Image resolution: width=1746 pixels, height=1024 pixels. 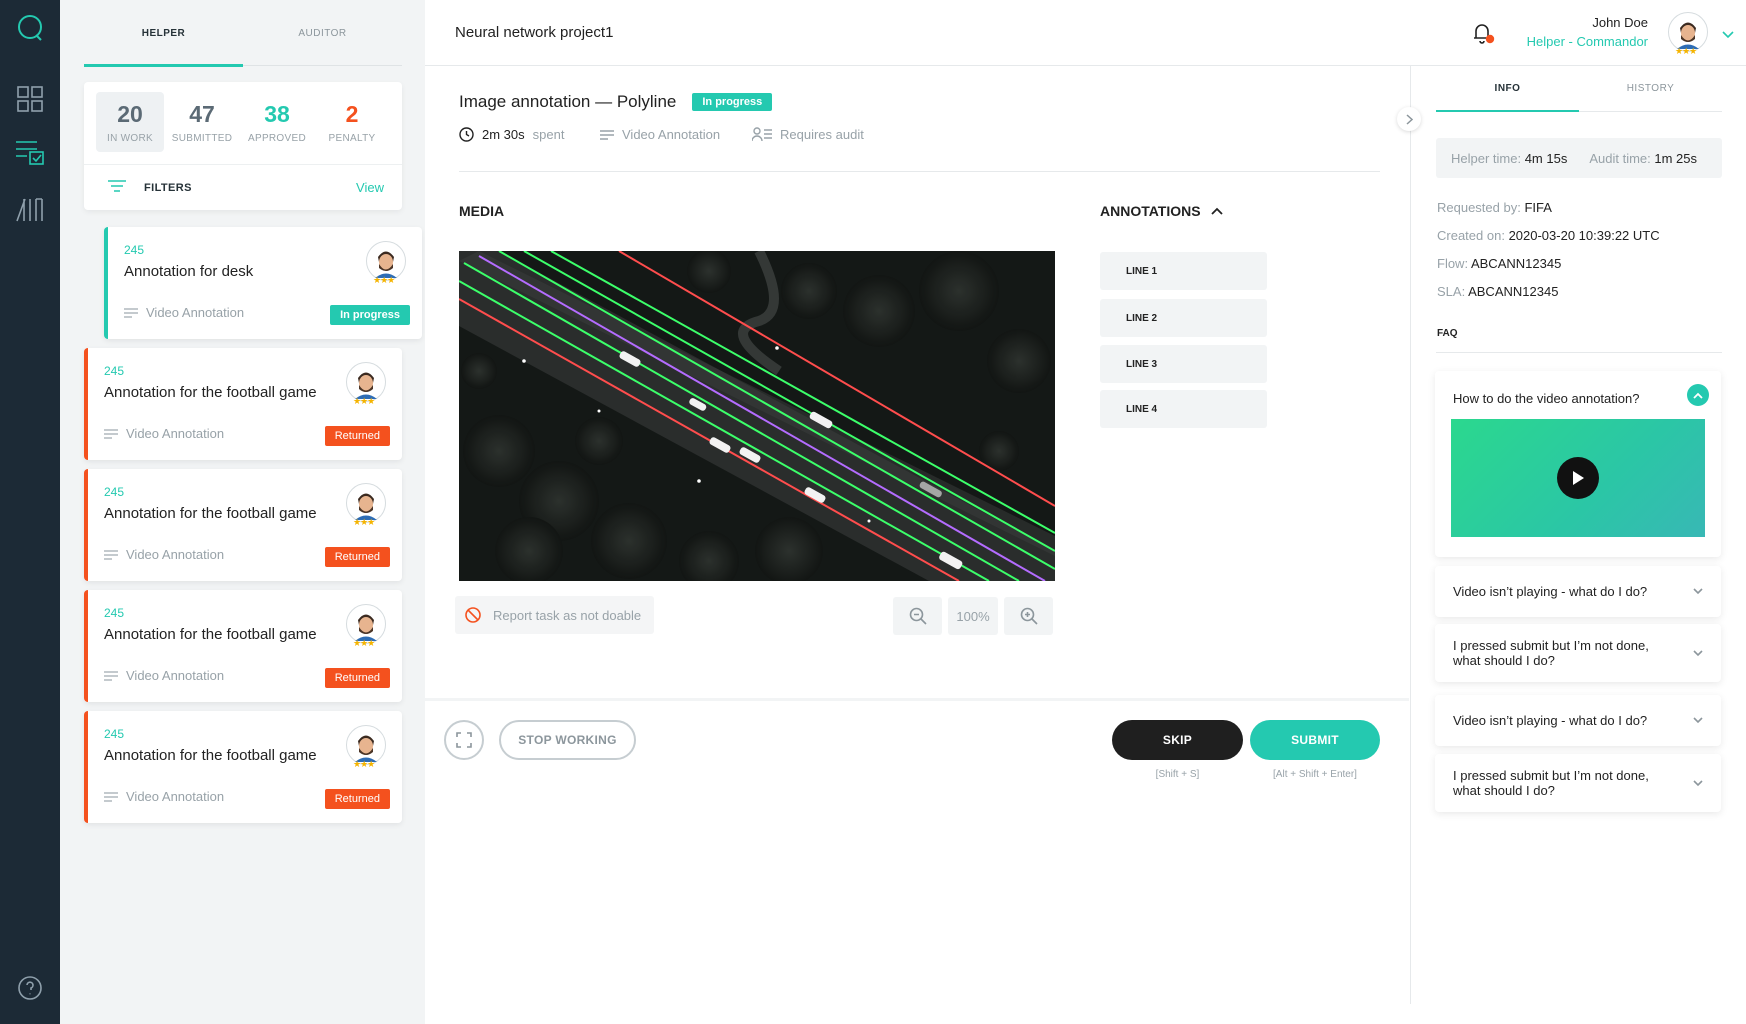 I want to click on annotation-line-2: LINE 2, so click(x=1183, y=318).